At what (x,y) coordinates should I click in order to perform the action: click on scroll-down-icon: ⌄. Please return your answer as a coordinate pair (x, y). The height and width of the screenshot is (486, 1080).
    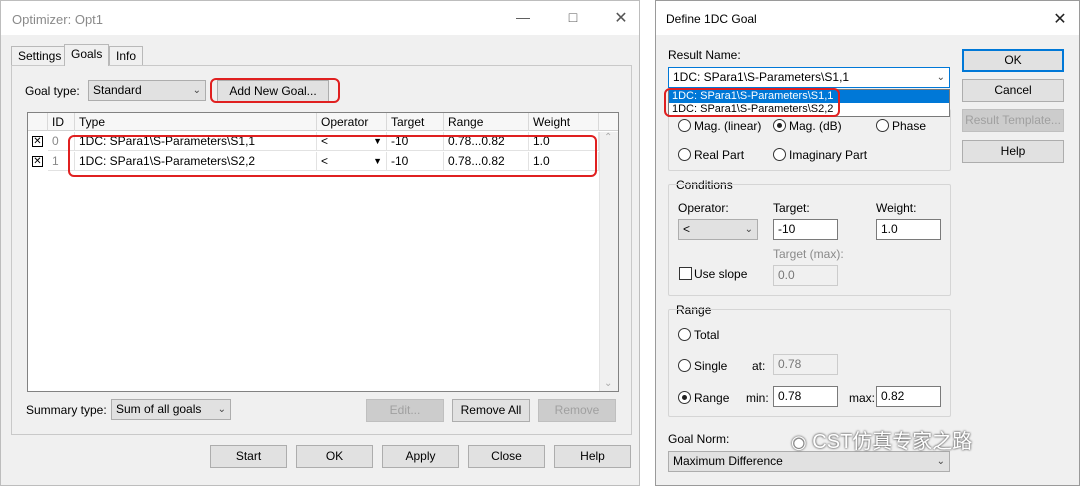
    Looking at the image, I should click on (608, 383).